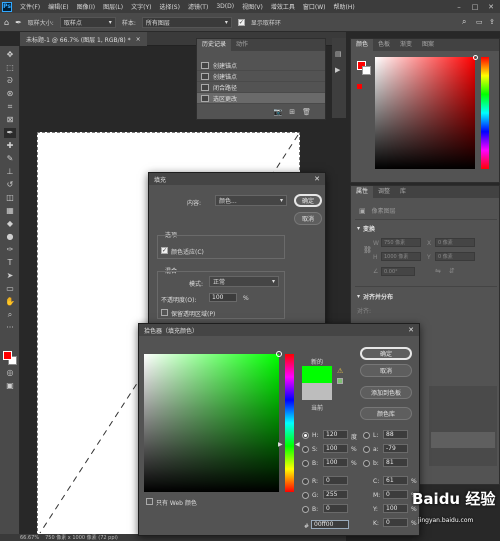  I want to click on green-input: 255, so click(335, 494).